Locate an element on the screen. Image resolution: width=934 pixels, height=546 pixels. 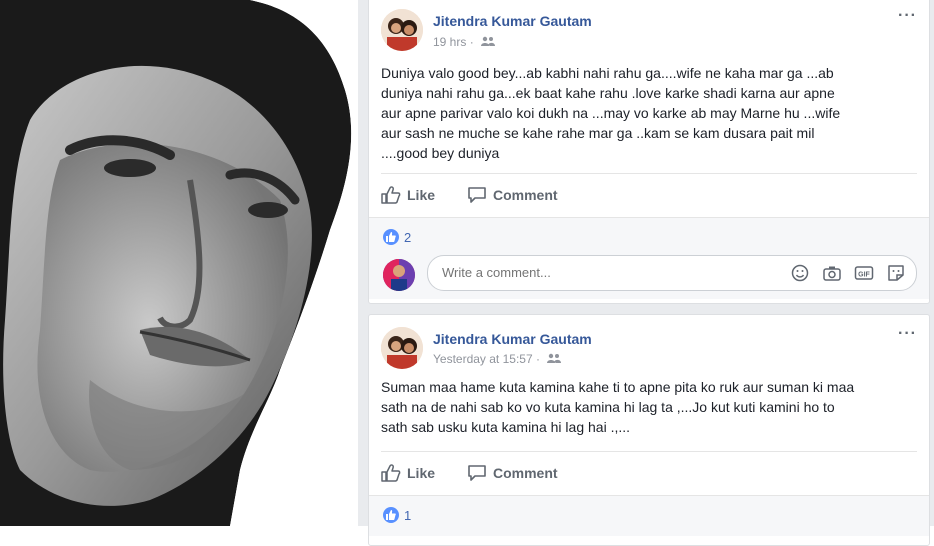
comment-composer: GIF is located at coordinates (649, 274).